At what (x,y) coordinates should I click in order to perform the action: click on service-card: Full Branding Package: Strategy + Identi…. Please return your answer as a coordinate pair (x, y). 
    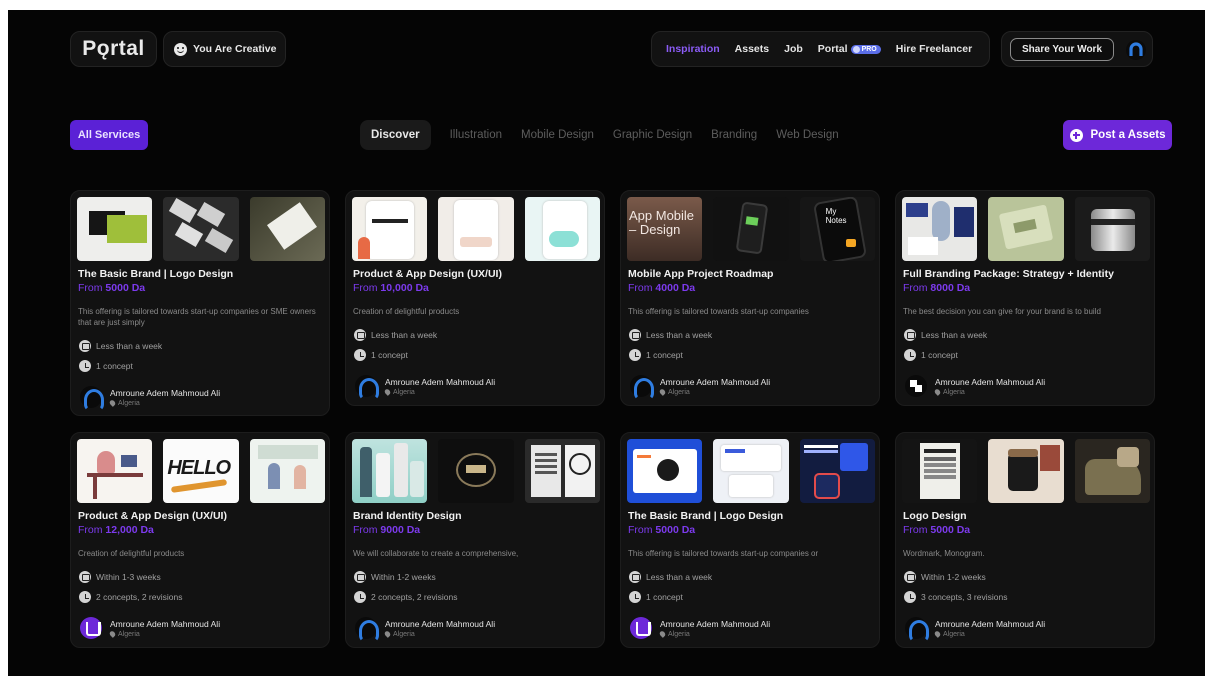
    Looking at the image, I should click on (1025, 298).